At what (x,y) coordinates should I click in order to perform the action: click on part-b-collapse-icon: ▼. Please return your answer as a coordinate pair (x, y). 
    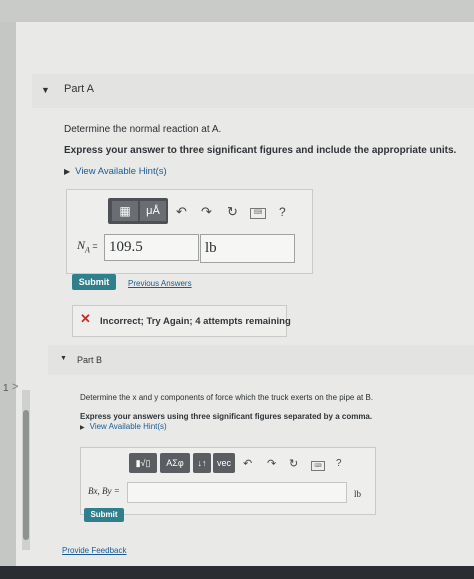
    Looking at the image, I should click on (63, 358).